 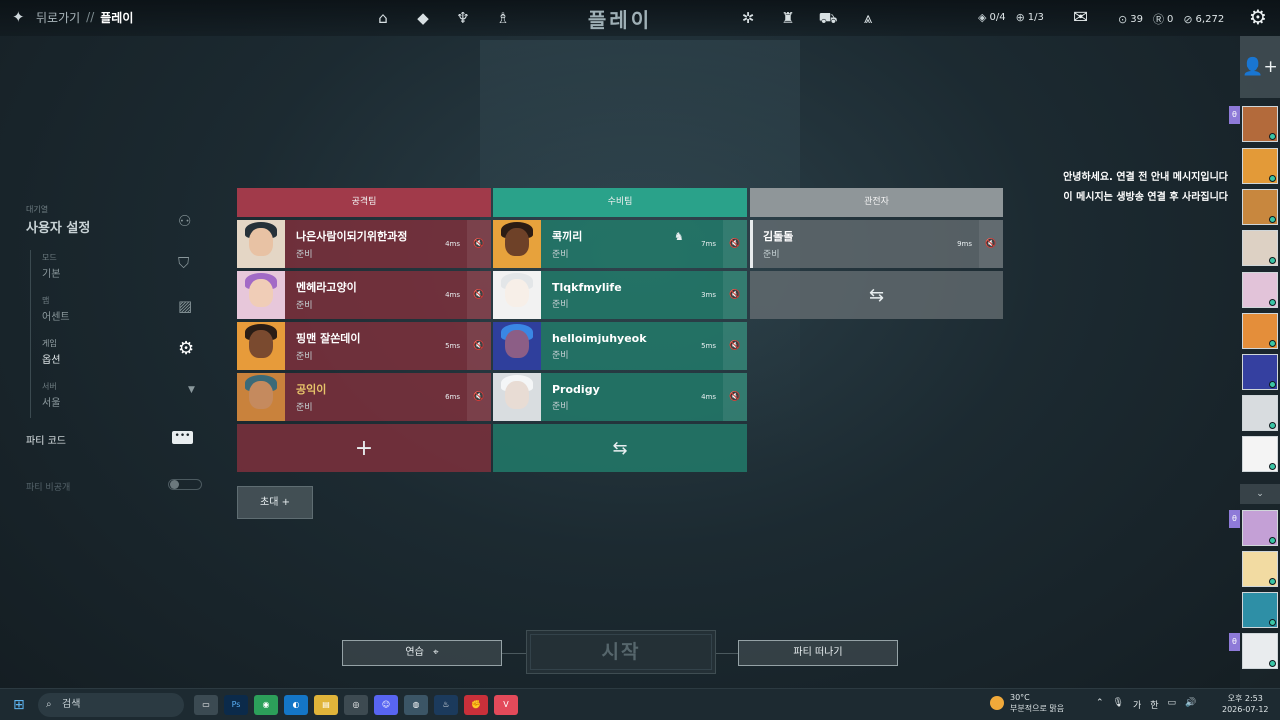 What do you see at coordinates (1027, 703) in the screenshot?
I see `weather-widget: 30°C 부분적으로 맑음` at bounding box center [1027, 703].